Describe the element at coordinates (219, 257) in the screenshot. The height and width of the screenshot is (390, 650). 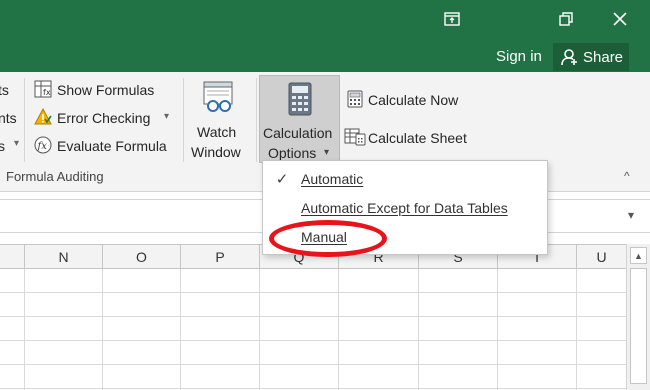
I see `column-header-p: P` at that location.